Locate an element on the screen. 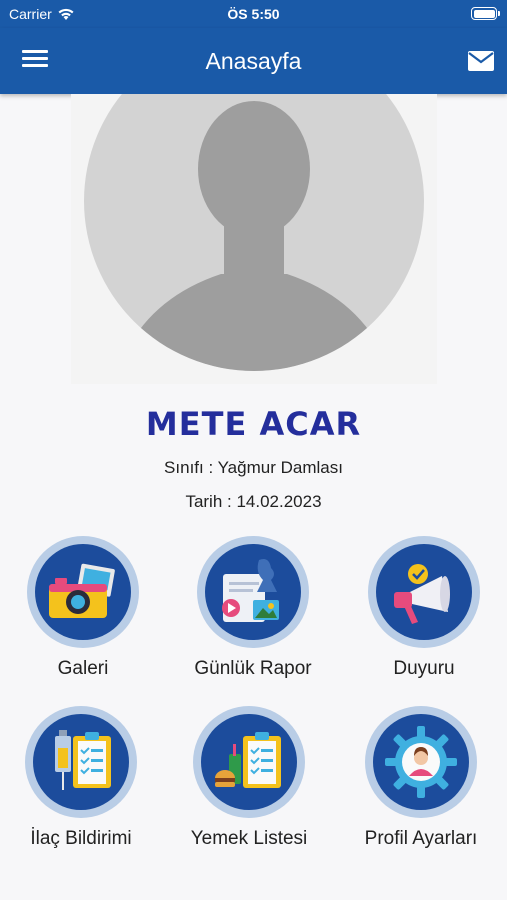  announcement-icon is located at coordinates (422, 594).